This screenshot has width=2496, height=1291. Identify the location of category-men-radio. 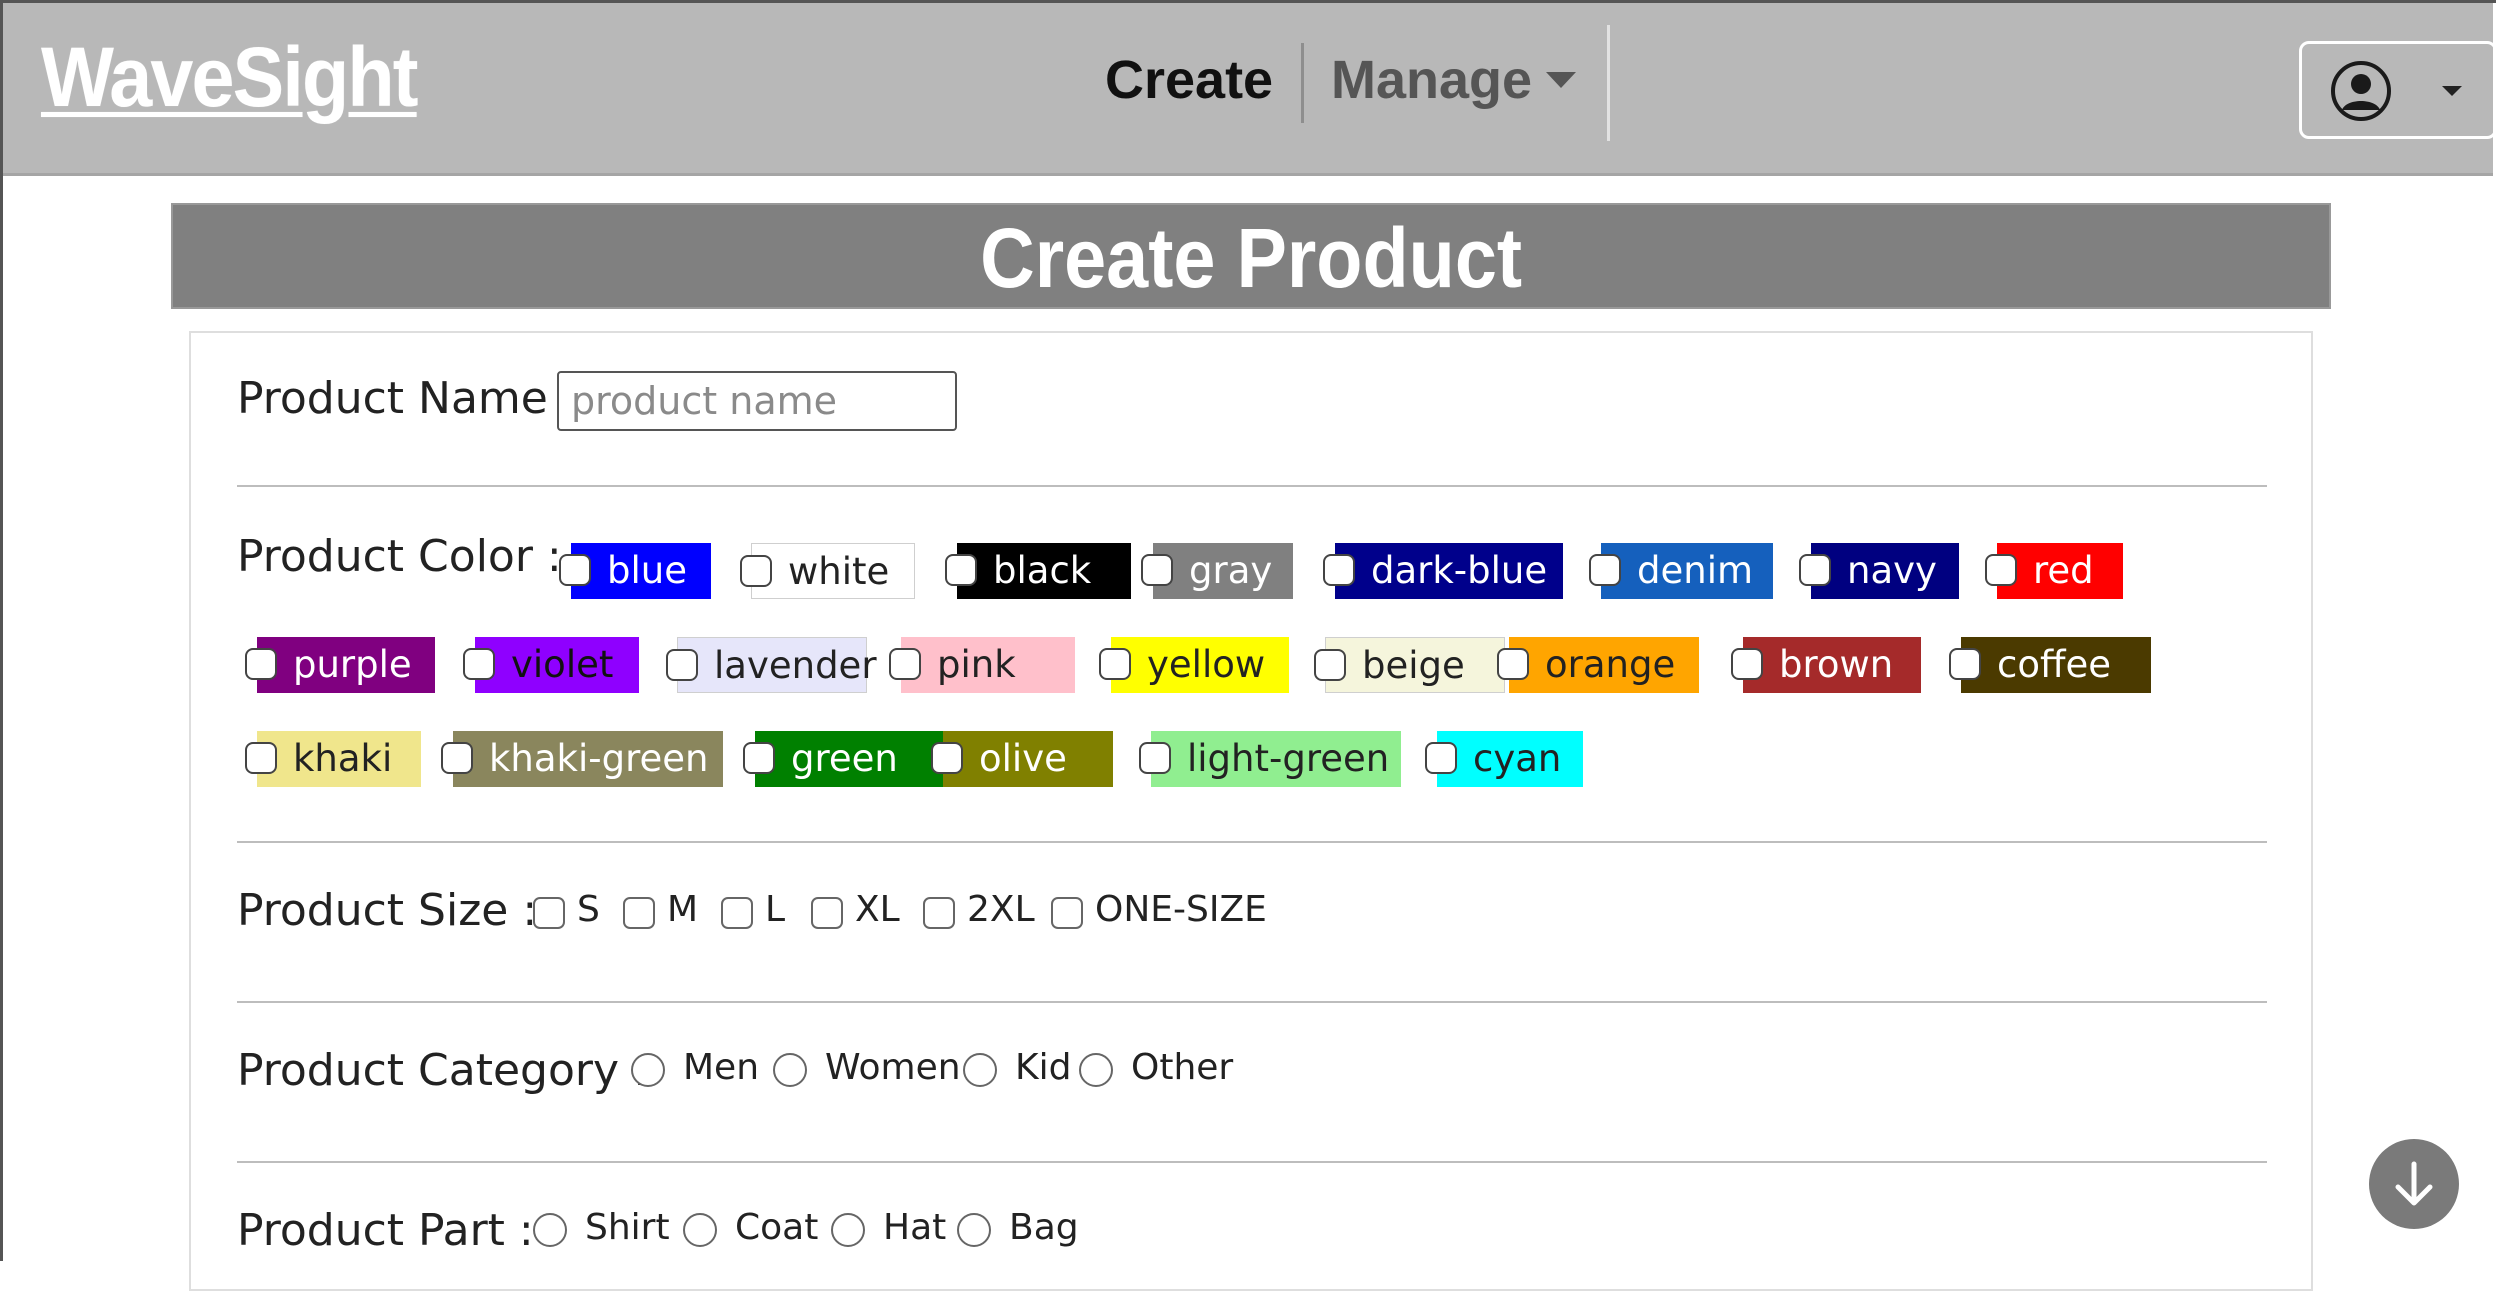
(648, 1070).